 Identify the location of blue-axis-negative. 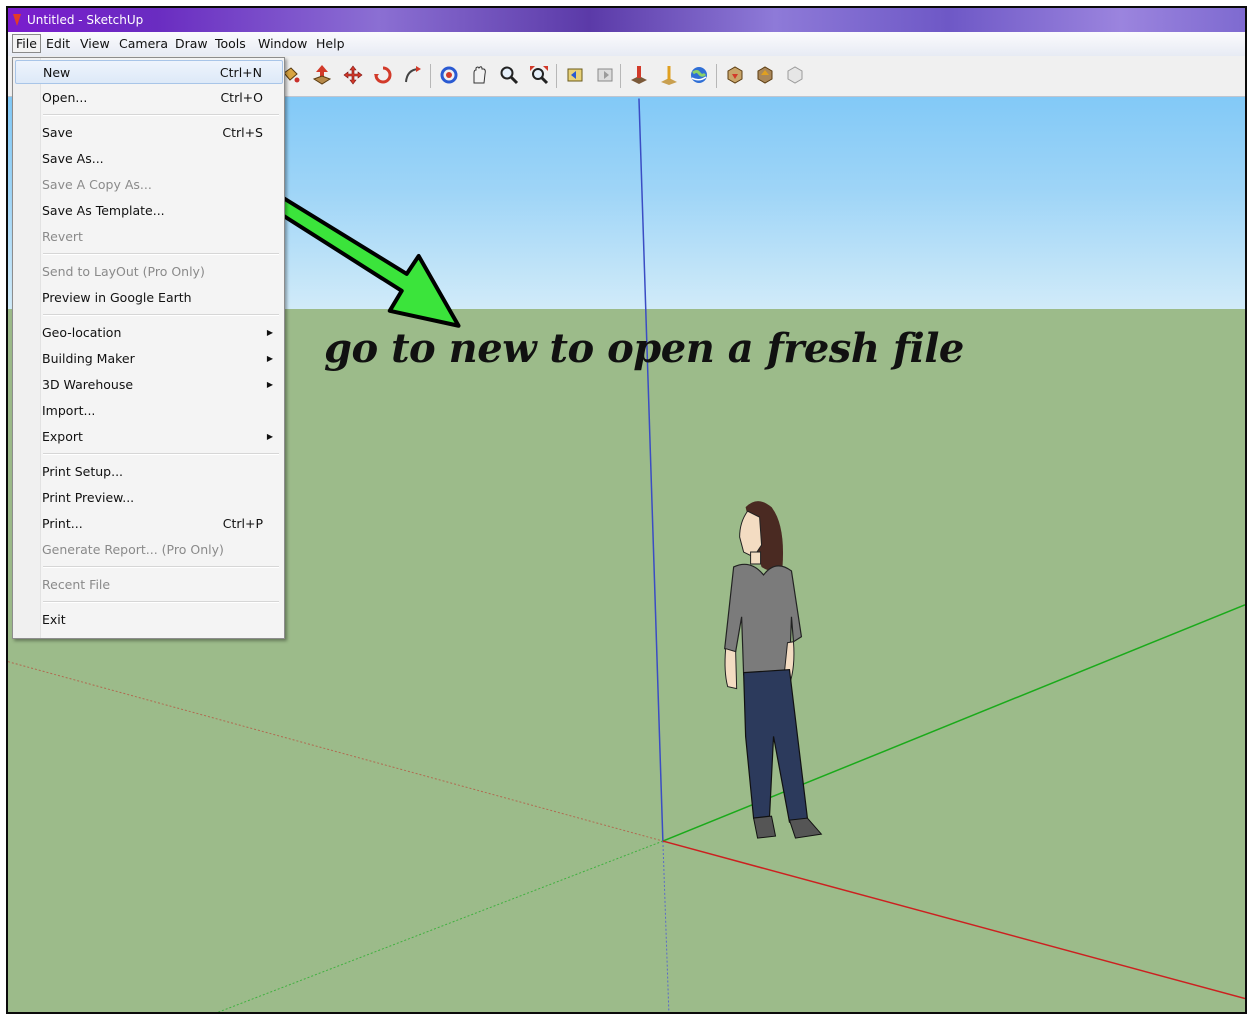
(666, 926).